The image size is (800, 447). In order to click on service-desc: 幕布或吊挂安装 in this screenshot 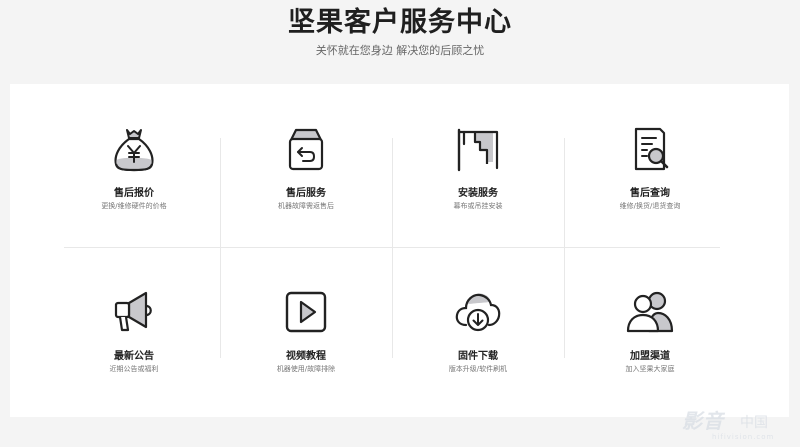, I will do `click(478, 206)`.